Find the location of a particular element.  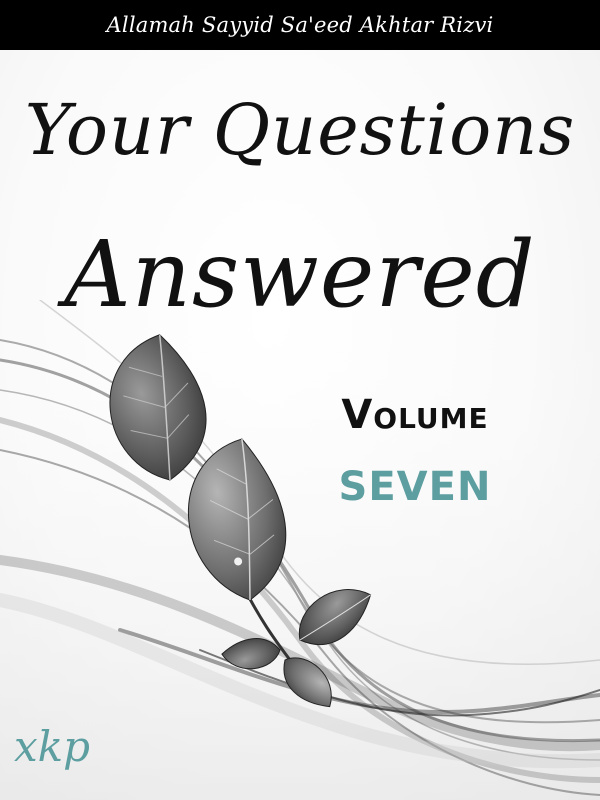

volume-label: Volume is located at coordinates (415, 415).